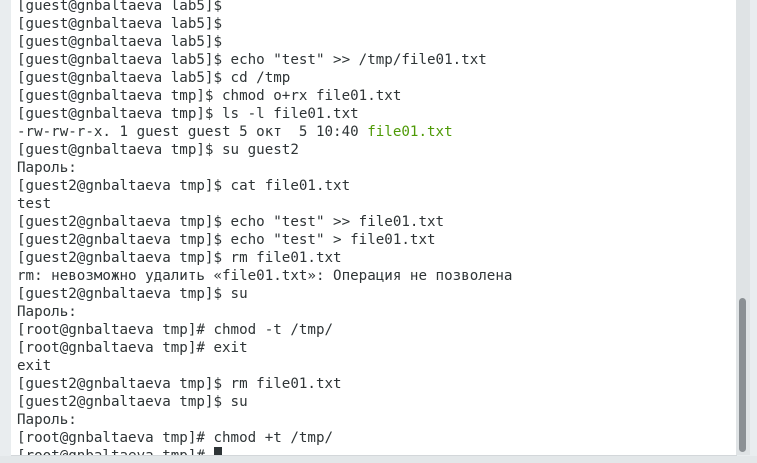 The height and width of the screenshot is (463, 757). What do you see at coordinates (154, 78) in the screenshot?
I see `line-text: [guest@gnbaltaeva lab5]$ cd /tmp` at bounding box center [154, 78].